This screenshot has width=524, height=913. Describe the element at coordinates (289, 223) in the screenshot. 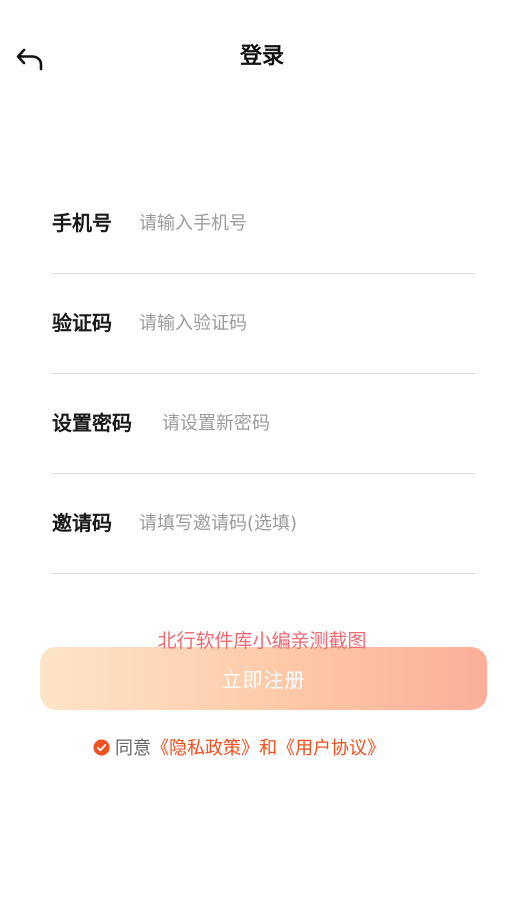

I see `phone-input` at that location.